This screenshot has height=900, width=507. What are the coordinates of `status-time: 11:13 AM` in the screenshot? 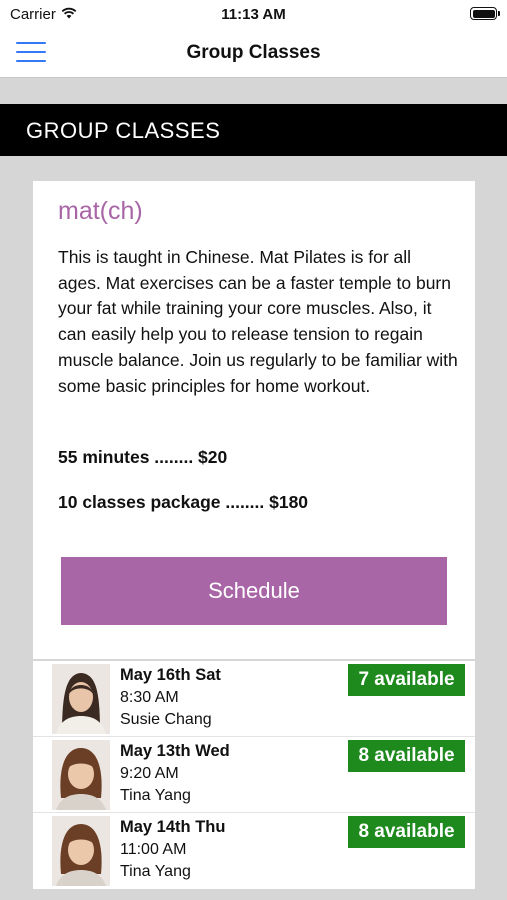 It's located at (253, 14).